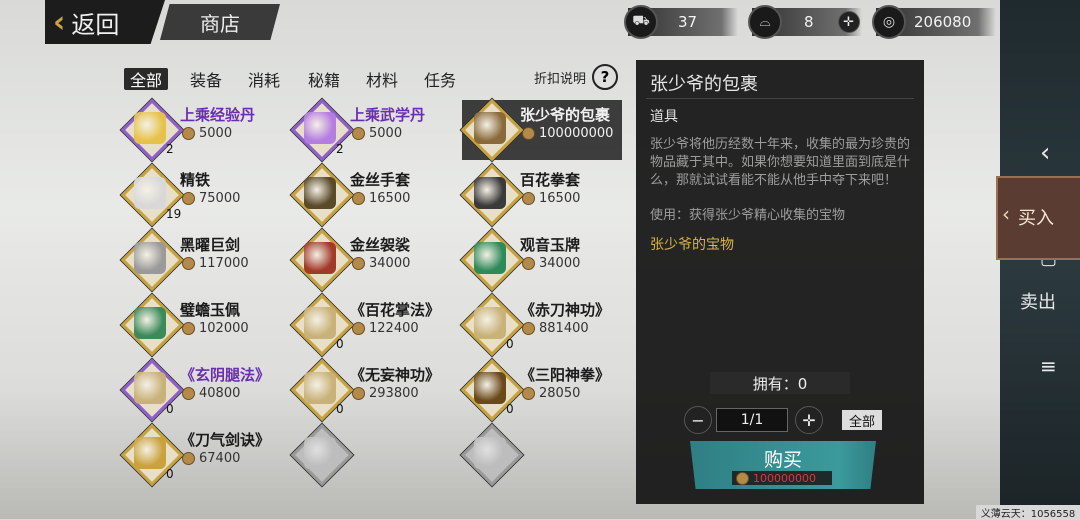  I want to click on item-price-value: 34000, so click(560, 263).